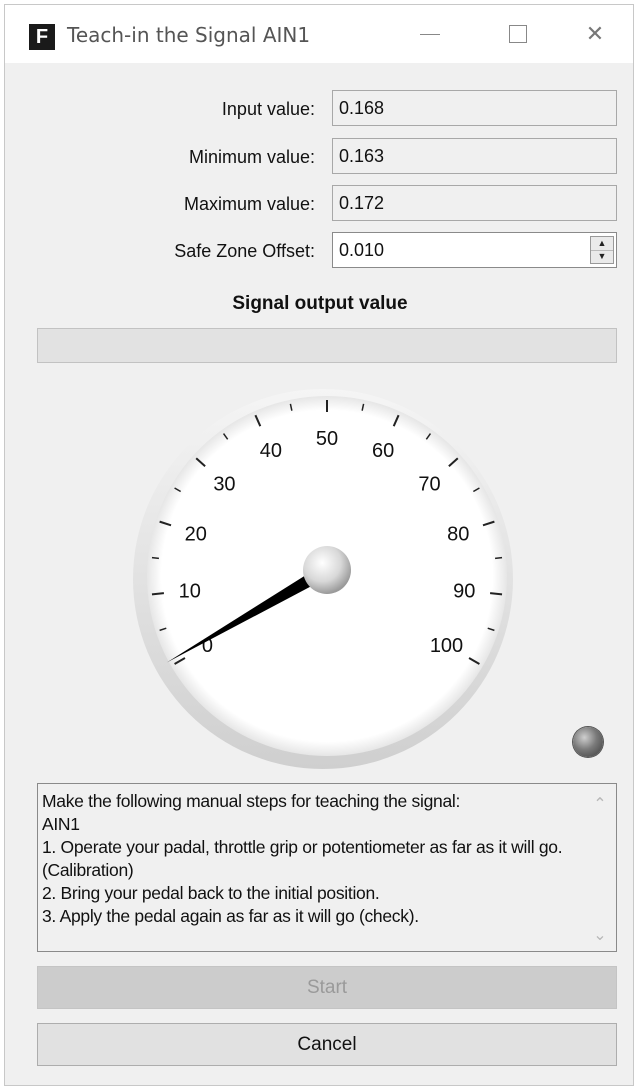  Describe the element at coordinates (474, 250) in the screenshot. I see `safe-zone-offset-input: 0.010 ▲ ▼` at that location.